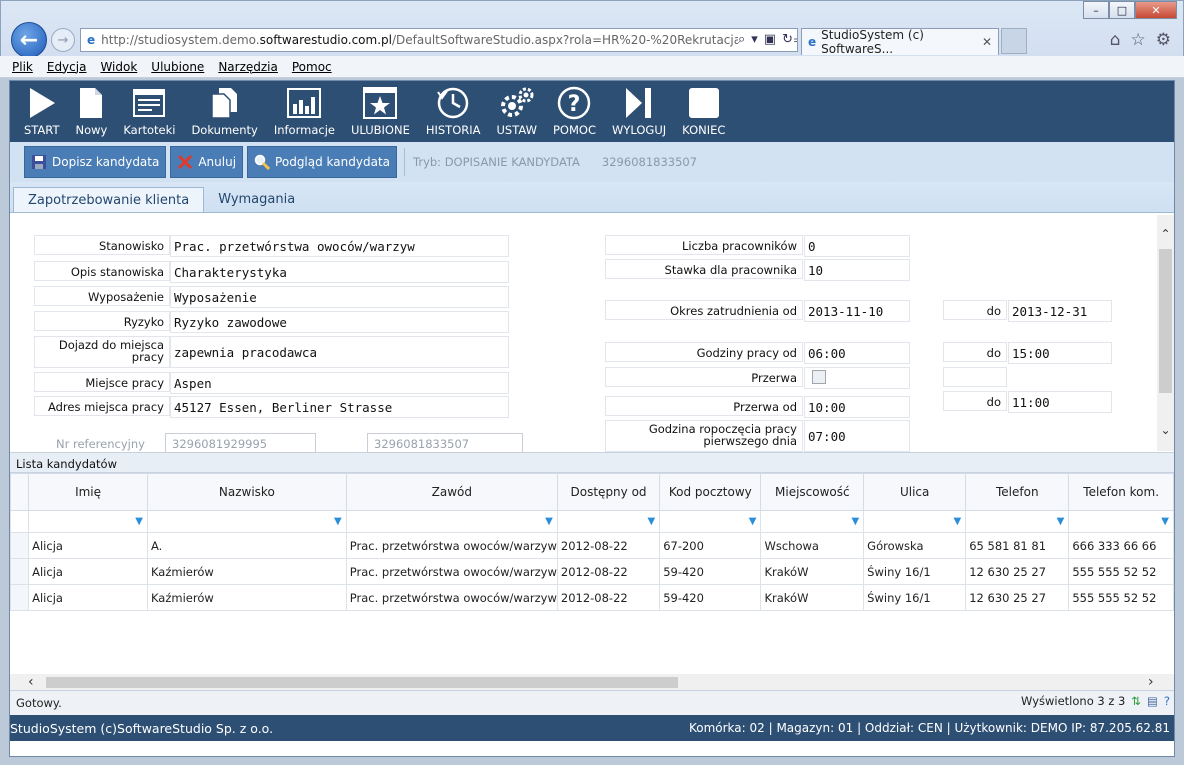 This screenshot has height=765, width=1184. Describe the element at coordinates (754, 39) in the screenshot. I see `dropdown-icon: ▾` at that location.